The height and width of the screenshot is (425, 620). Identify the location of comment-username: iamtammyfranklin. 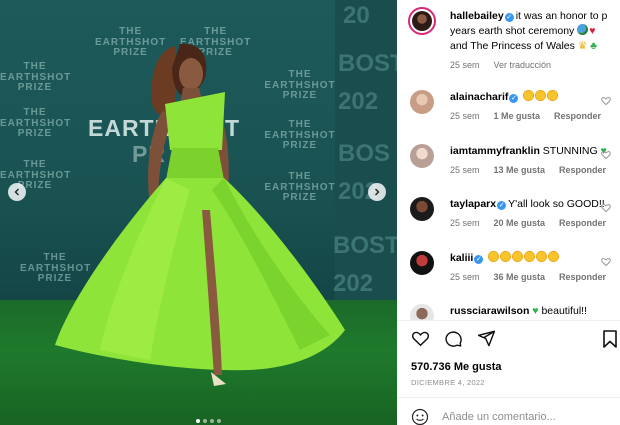
(495, 151).